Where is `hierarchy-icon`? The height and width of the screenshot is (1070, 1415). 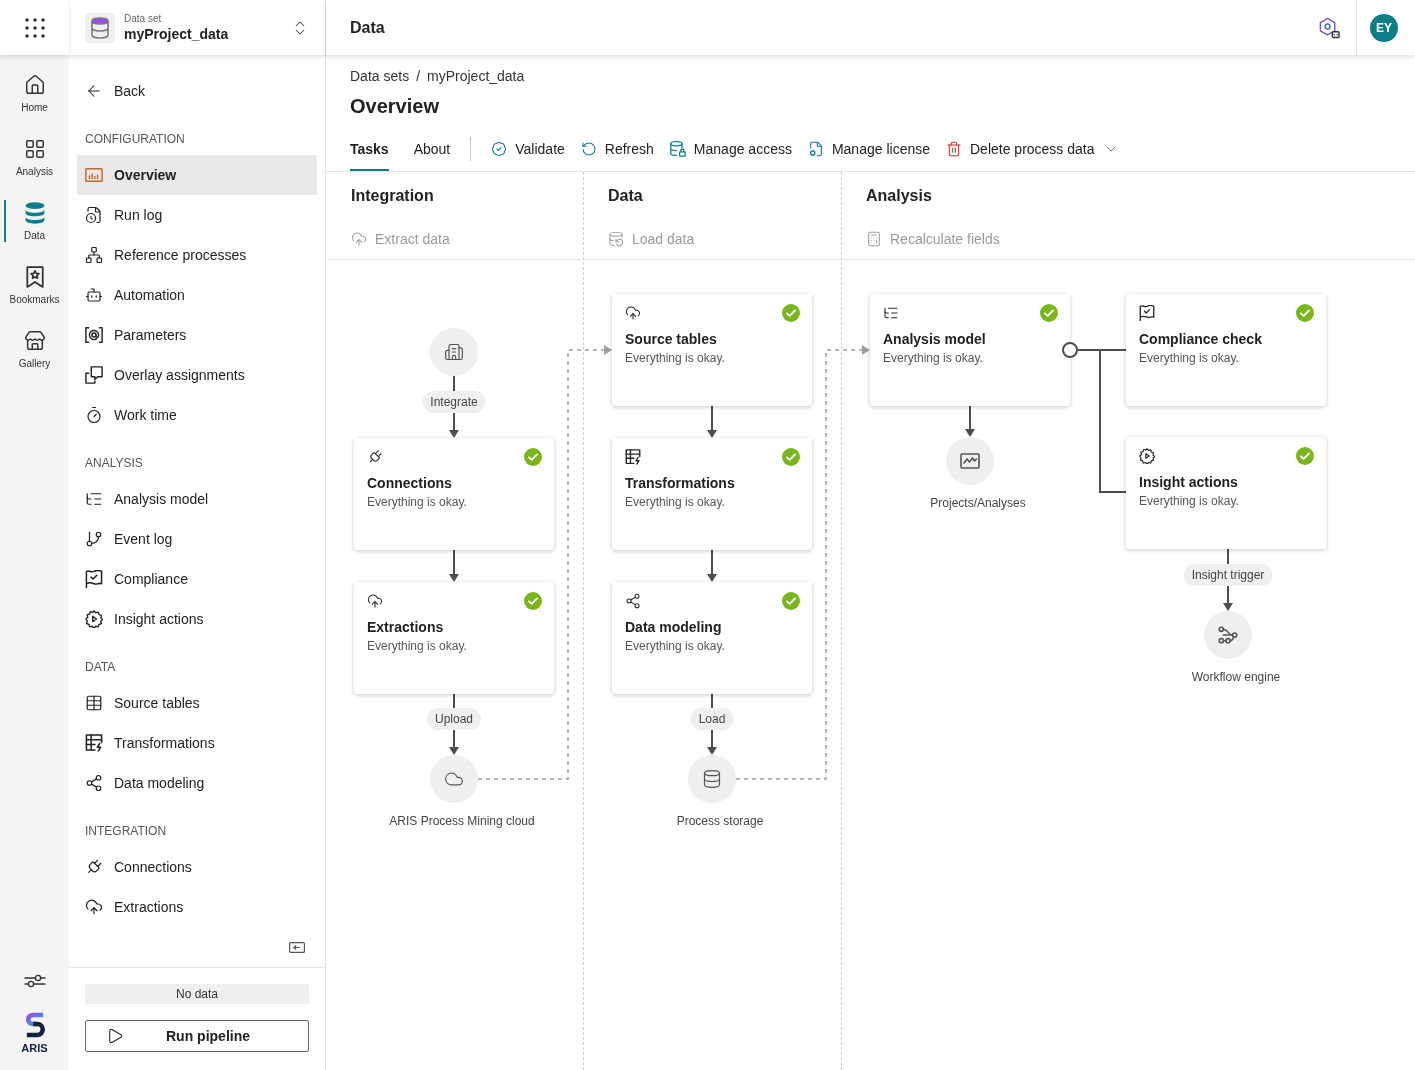 hierarchy-icon is located at coordinates (94, 255).